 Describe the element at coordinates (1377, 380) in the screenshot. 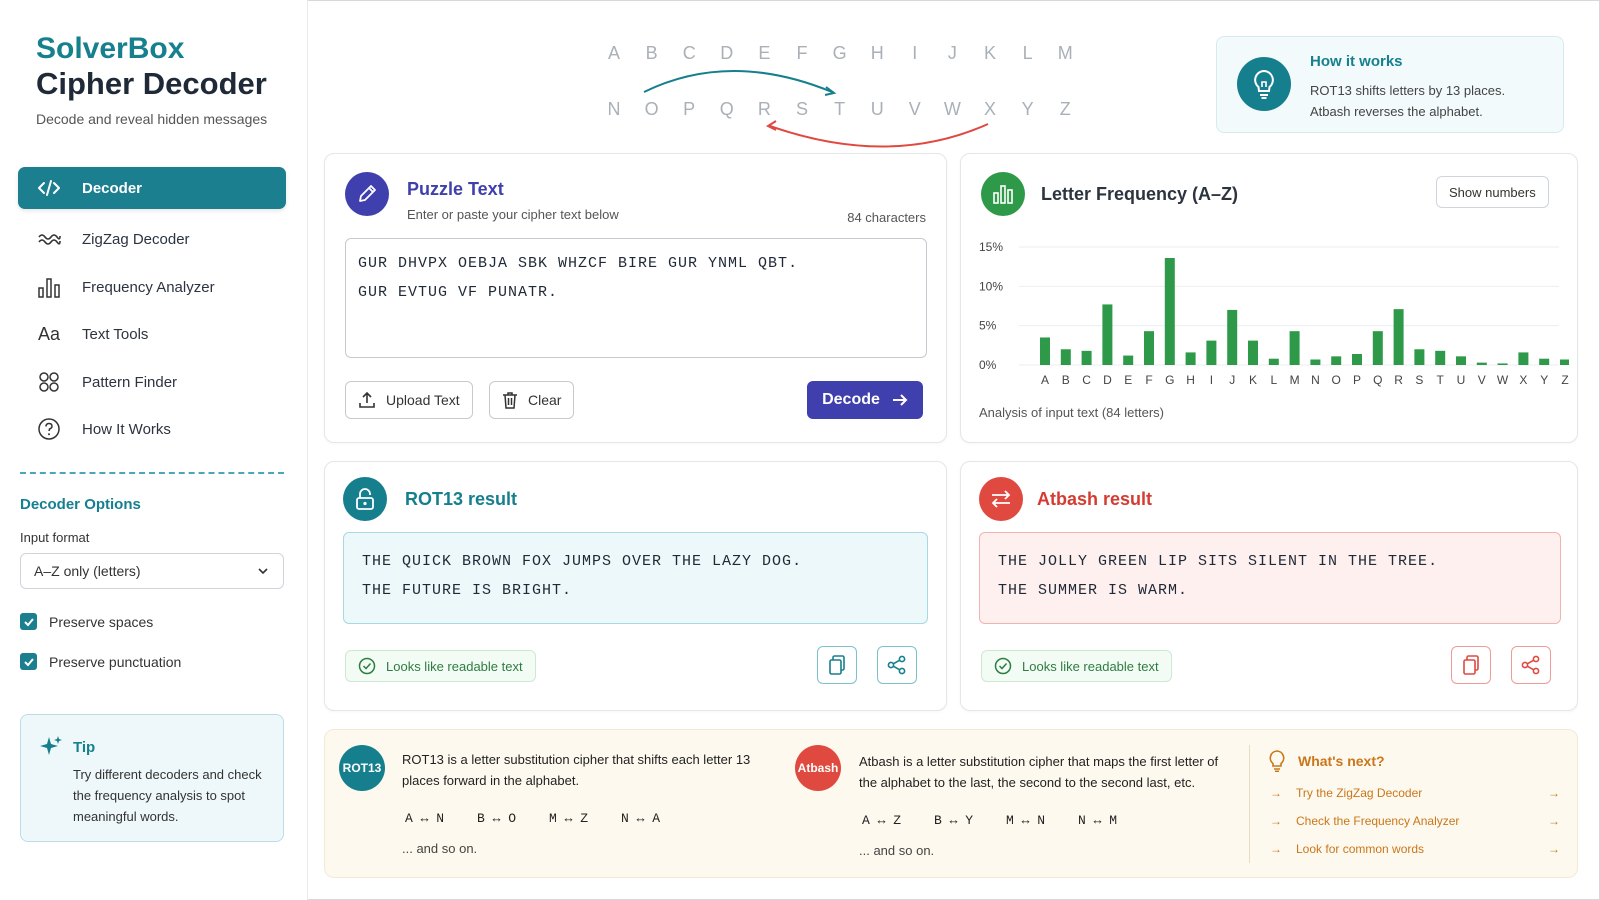

I see `x-tick-label: Q` at that location.